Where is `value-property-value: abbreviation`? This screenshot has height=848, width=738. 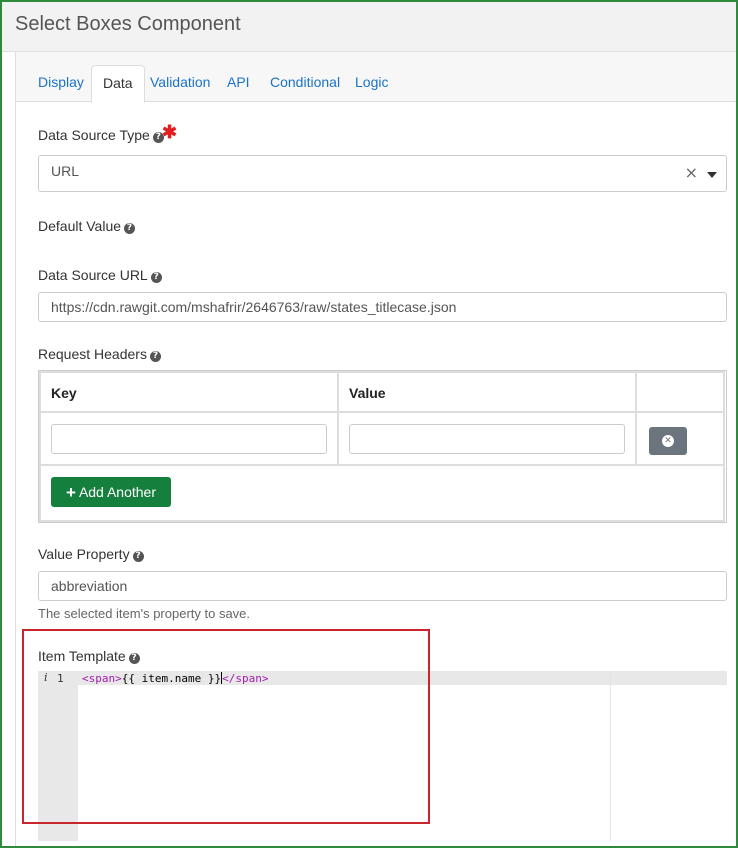
value-property-value: abbreviation is located at coordinates (89, 586).